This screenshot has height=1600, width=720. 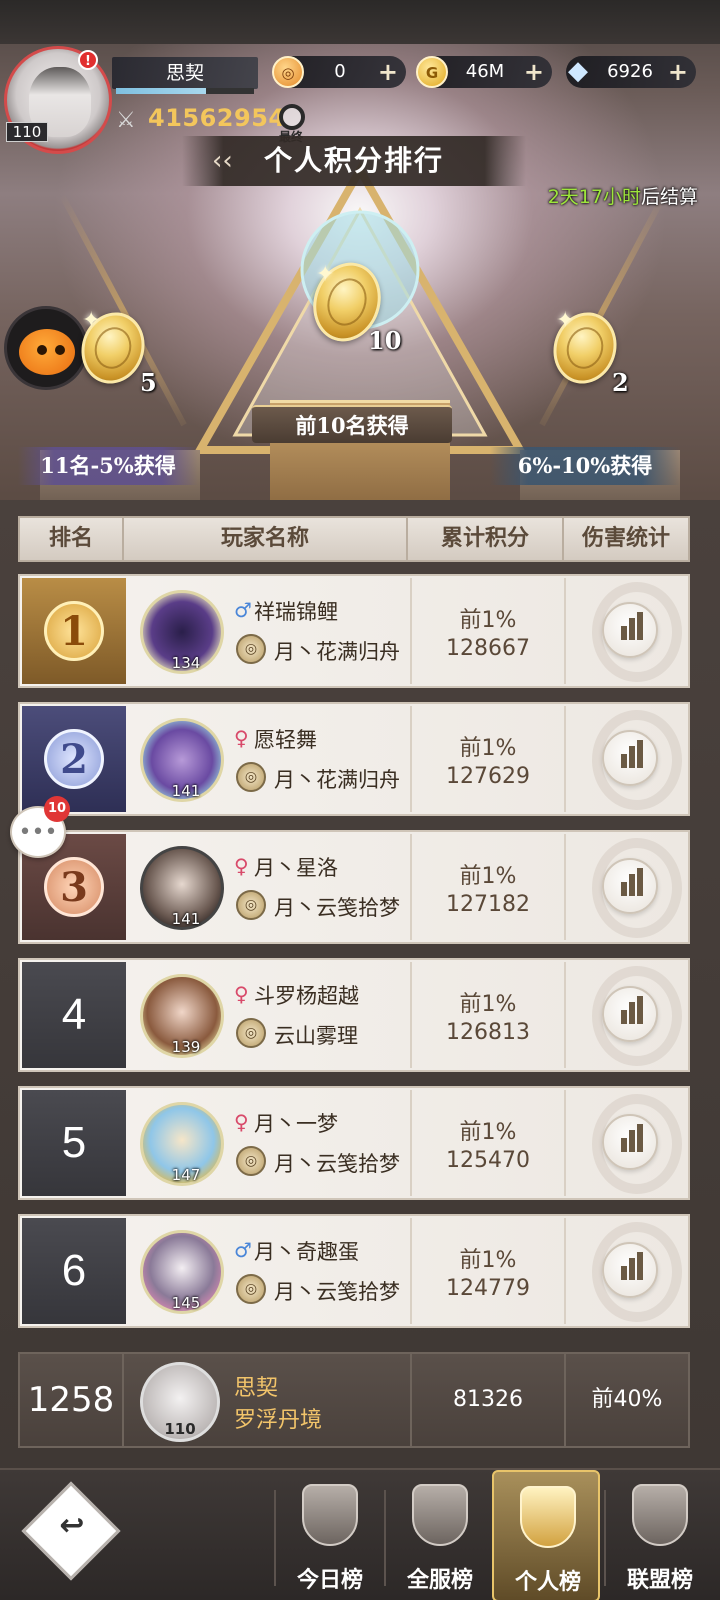 I want to click on score-cell: 前1% 127182, so click(x=488, y=887).